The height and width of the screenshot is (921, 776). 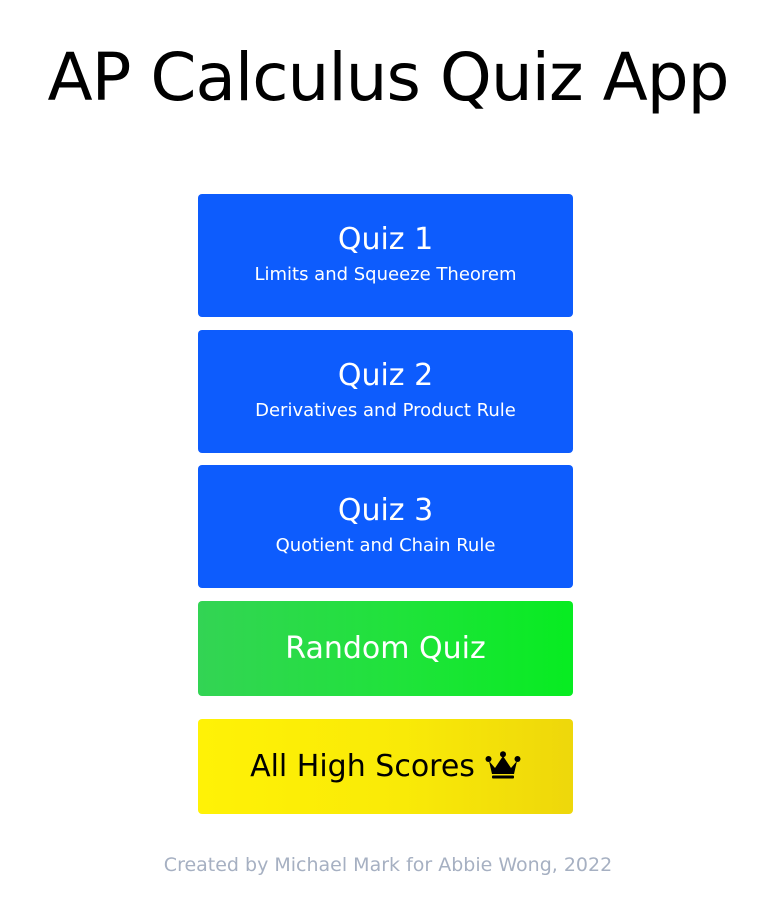 What do you see at coordinates (385, 375) in the screenshot?
I see `quiz-2-title: Quiz 2` at bounding box center [385, 375].